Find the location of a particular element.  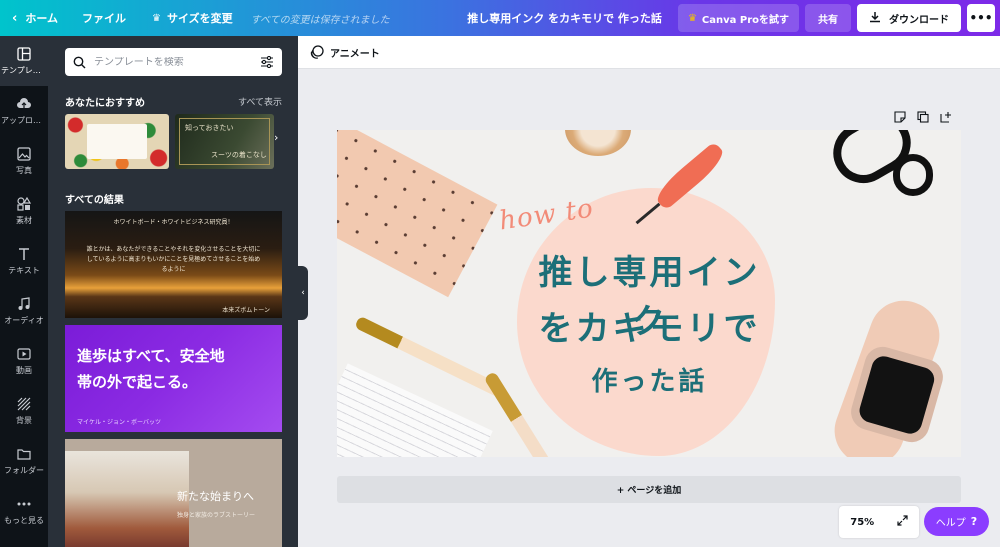

nav-label: アップロード is located at coordinates (24, 120).